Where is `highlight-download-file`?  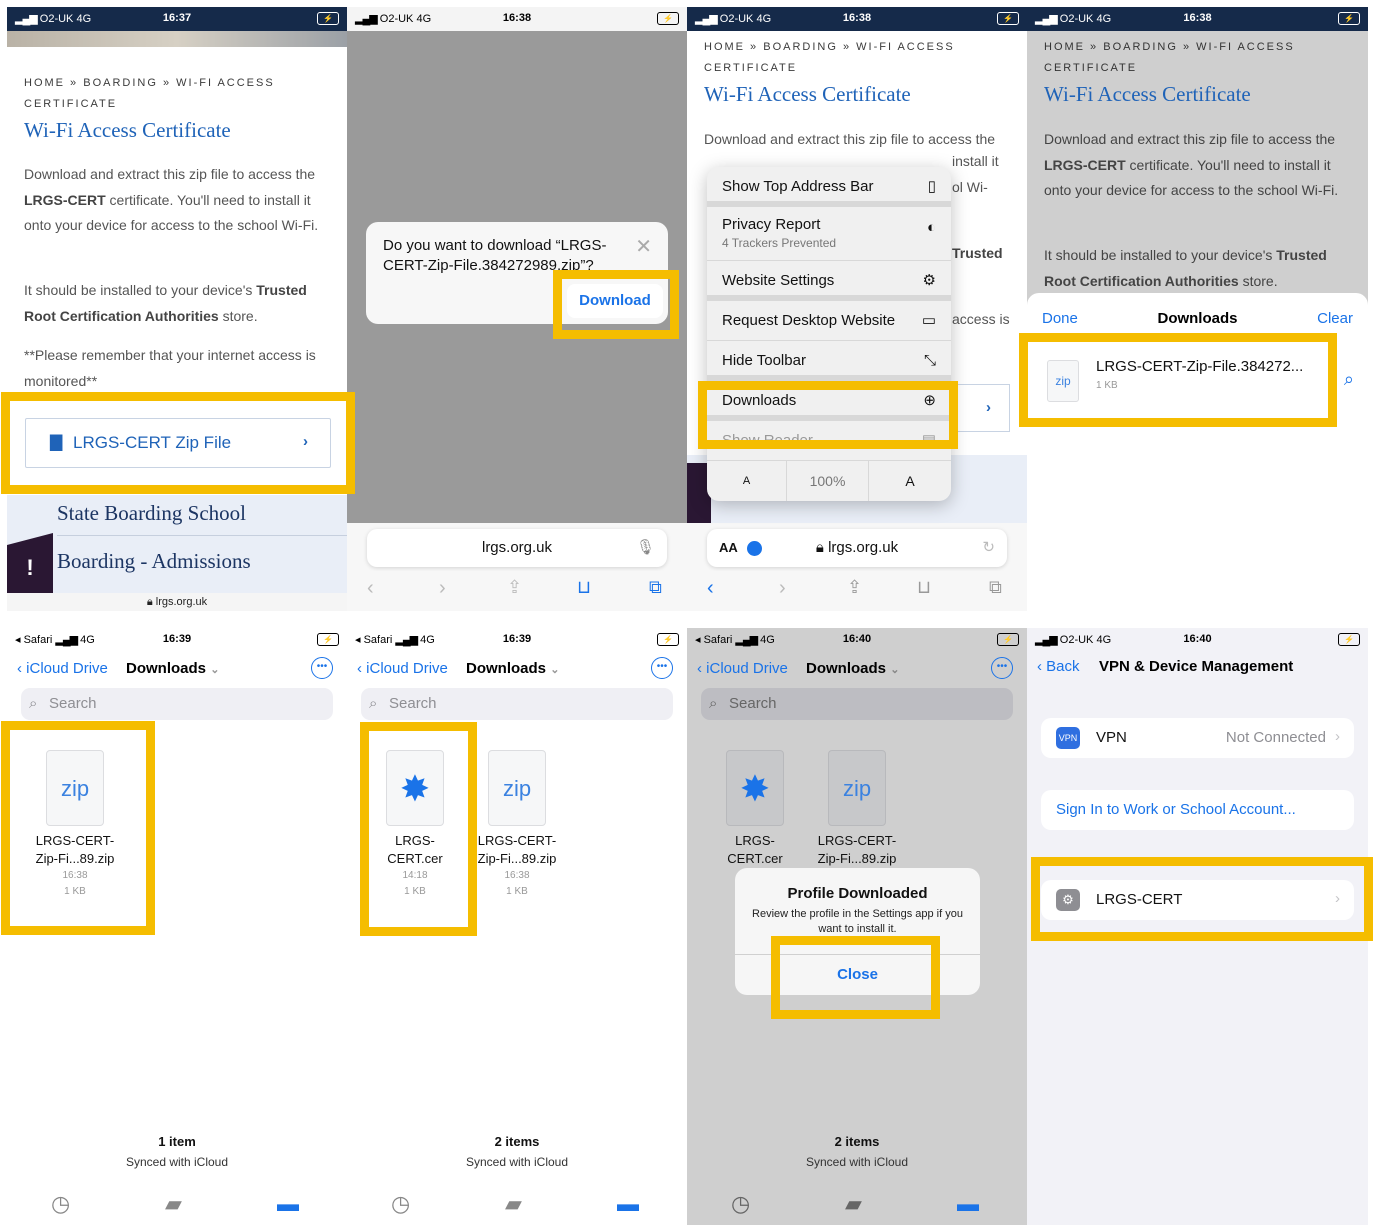
highlight-download-file is located at coordinates (1178, 380).